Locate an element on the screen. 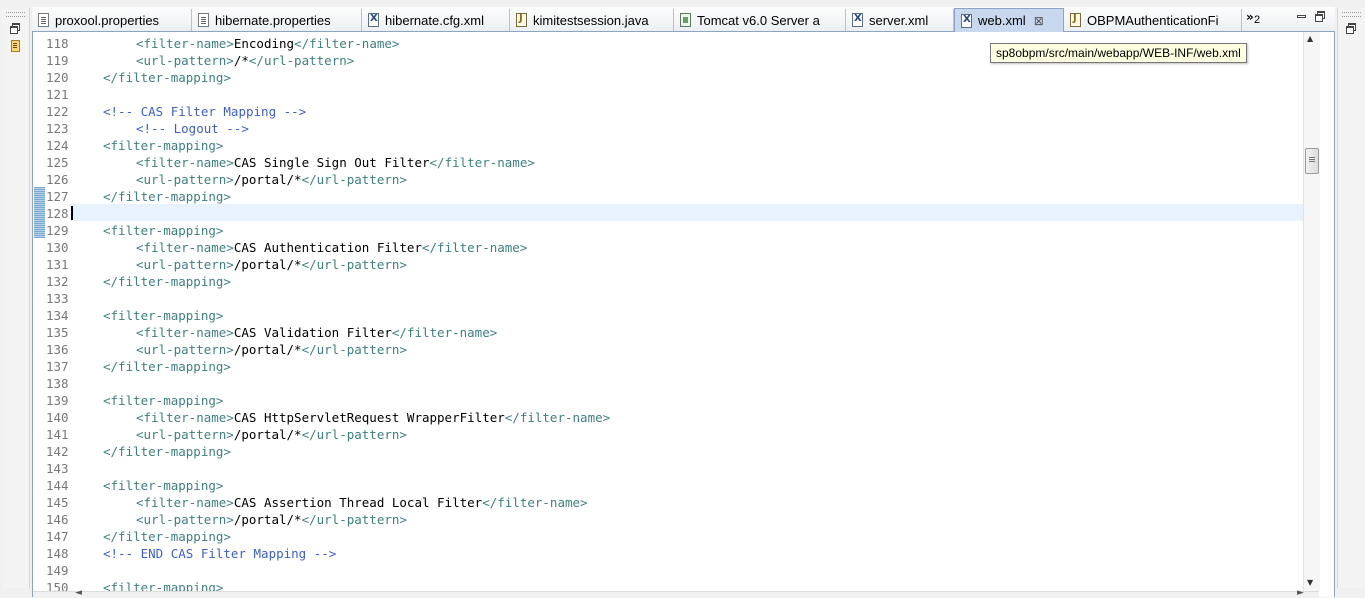  tab-tomcat-server: Tomcat v6.0 Server a is located at coordinates (760, 20).